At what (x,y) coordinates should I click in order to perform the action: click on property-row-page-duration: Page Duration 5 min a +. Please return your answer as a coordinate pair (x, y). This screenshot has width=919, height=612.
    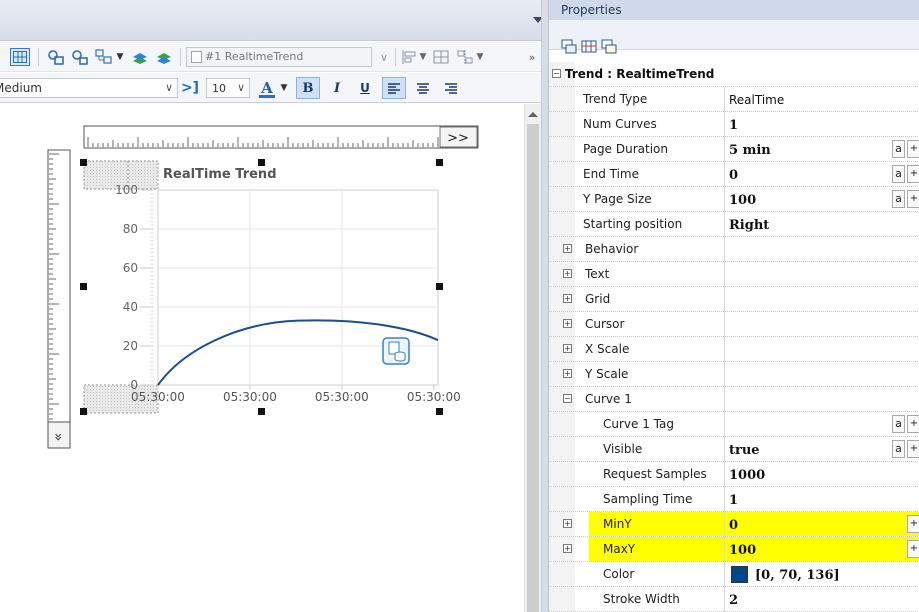
    Looking at the image, I should click on (734, 149).